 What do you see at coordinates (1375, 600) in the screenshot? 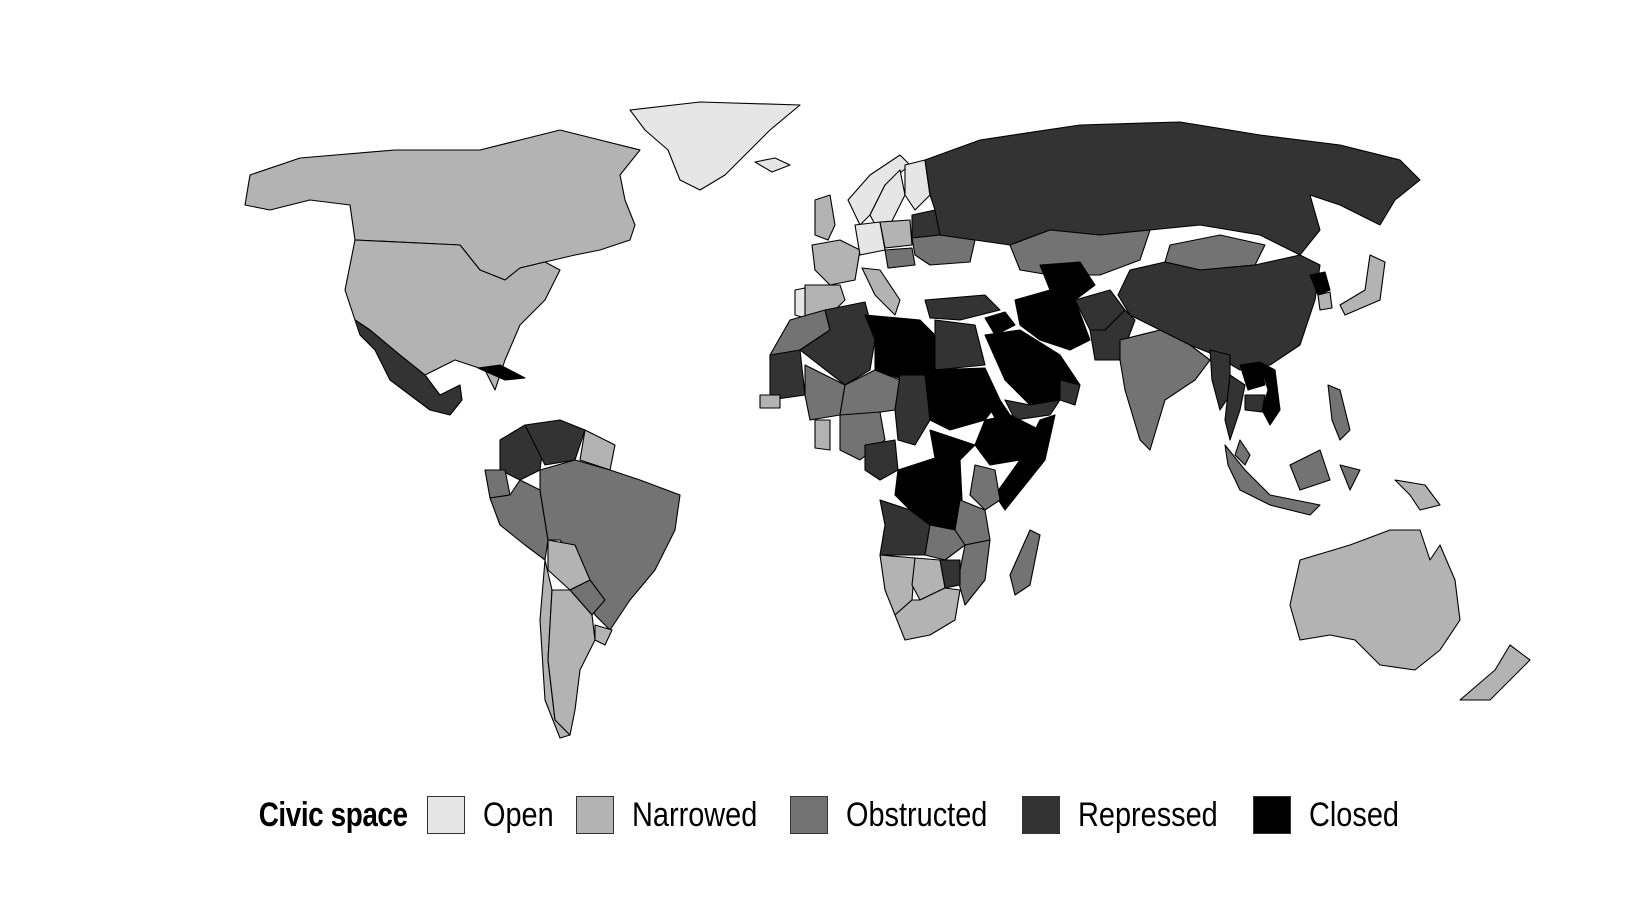
I see `region-australia` at bounding box center [1375, 600].